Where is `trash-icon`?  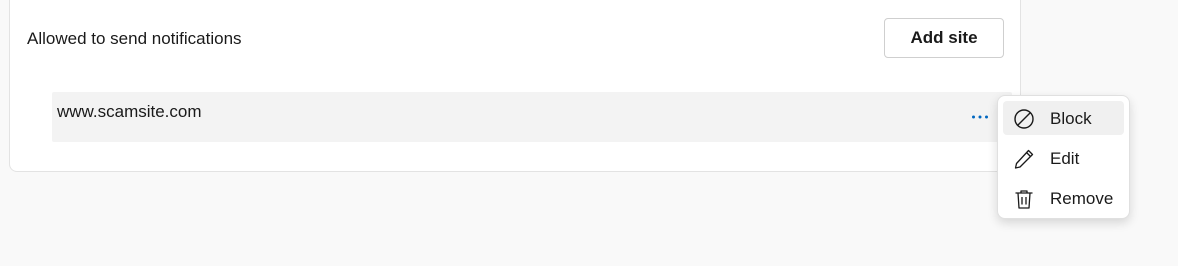 trash-icon is located at coordinates (1024, 199).